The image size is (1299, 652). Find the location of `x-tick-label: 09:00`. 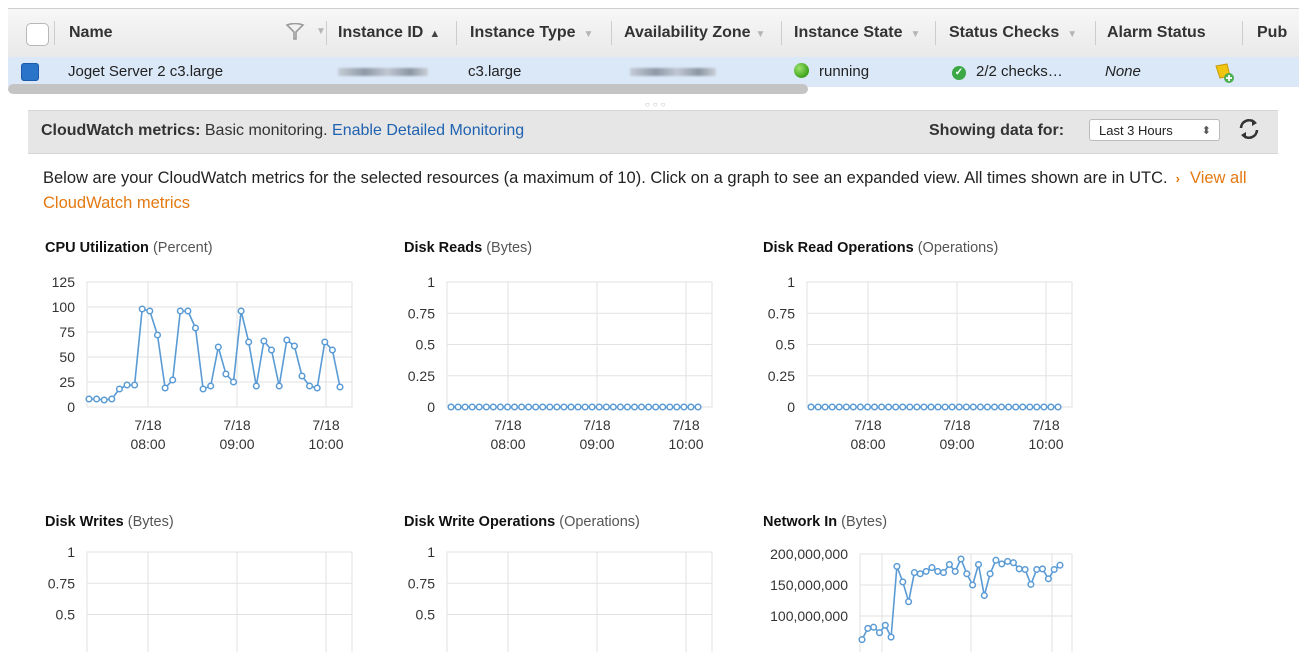

x-tick-label: 09:00 is located at coordinates (596, 444).